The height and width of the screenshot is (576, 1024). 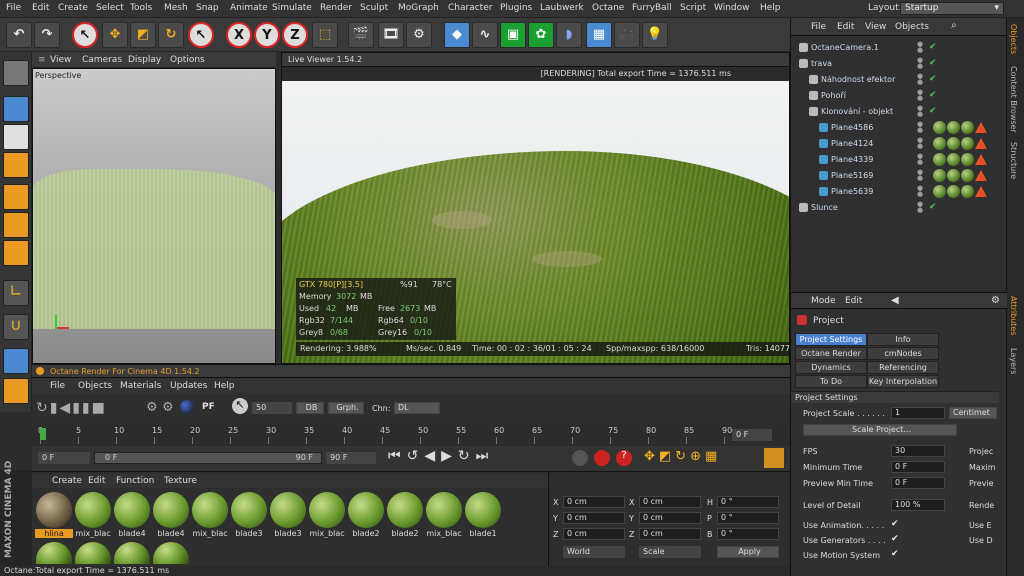 What do you see at coordinates (899, 48) in the screenshot?
I see `object-row: OctaneCamera.1 ● ● ✔` at bounding box center [899, 48].